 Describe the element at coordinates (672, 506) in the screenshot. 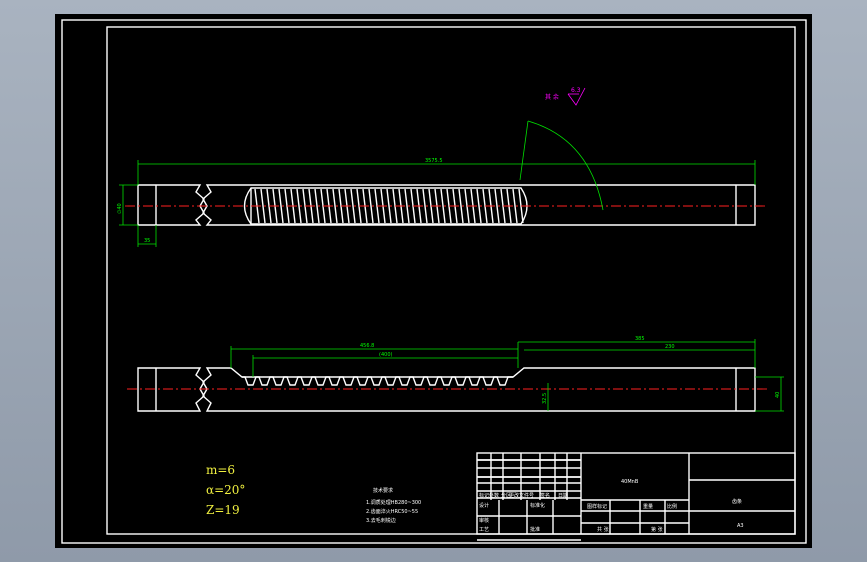

I see `stage-header-scale: 比例` at that location.